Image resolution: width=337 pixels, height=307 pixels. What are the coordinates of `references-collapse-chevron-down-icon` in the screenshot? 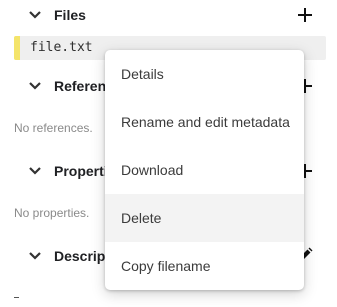 It's located at (35, 86).